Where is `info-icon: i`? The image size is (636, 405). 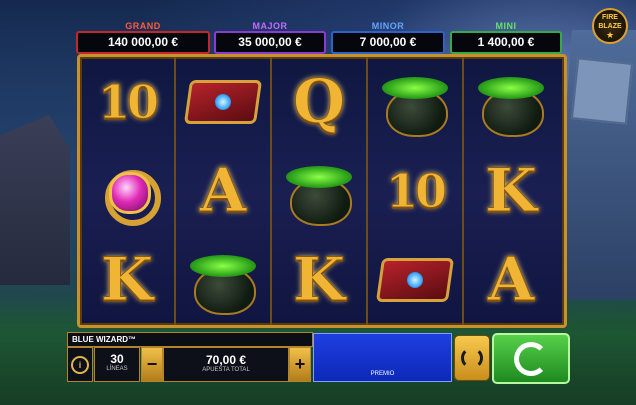
info-icon: i is located at coordinates (80, 364).